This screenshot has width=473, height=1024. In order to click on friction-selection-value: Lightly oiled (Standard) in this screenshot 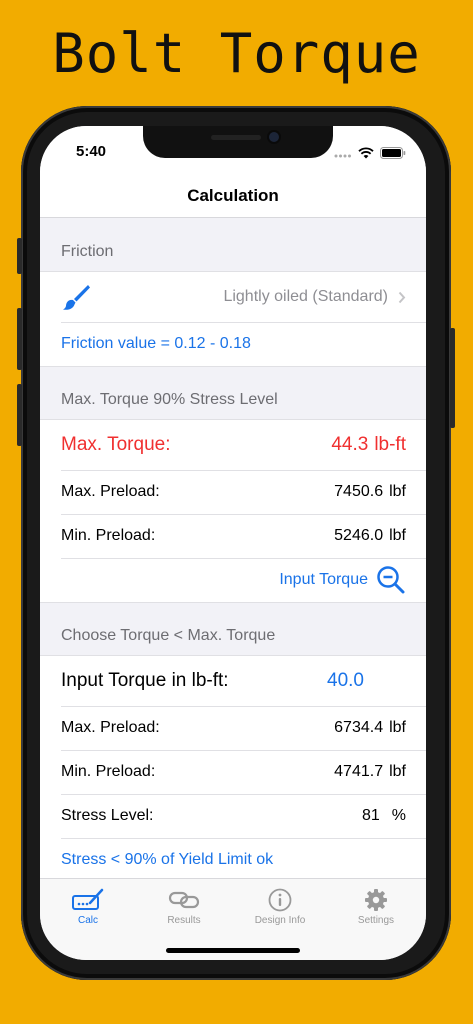, I will do `click(305, 296)`.